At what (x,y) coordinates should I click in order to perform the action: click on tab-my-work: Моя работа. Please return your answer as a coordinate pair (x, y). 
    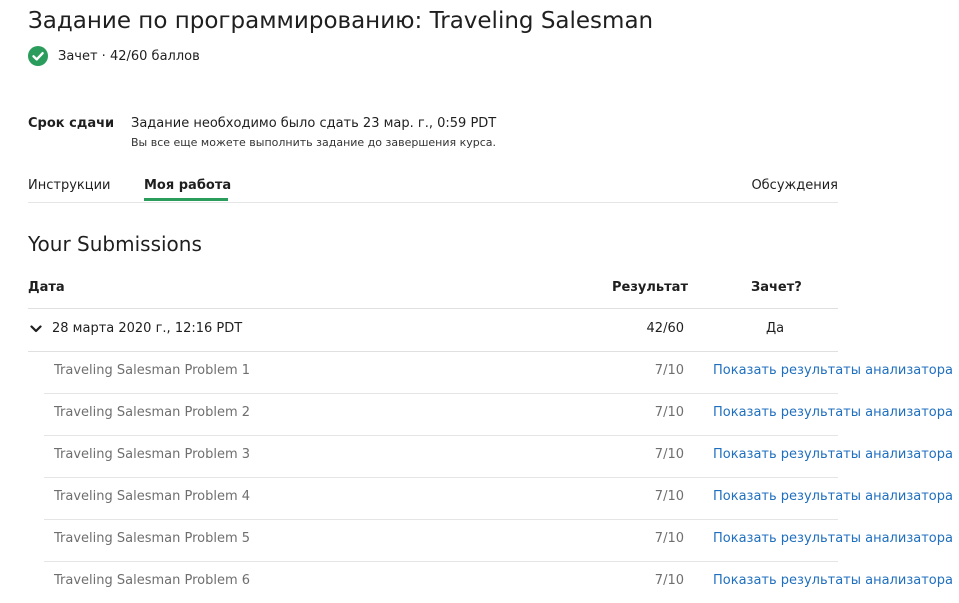
    Looking at the image, I should click on (187, 185).